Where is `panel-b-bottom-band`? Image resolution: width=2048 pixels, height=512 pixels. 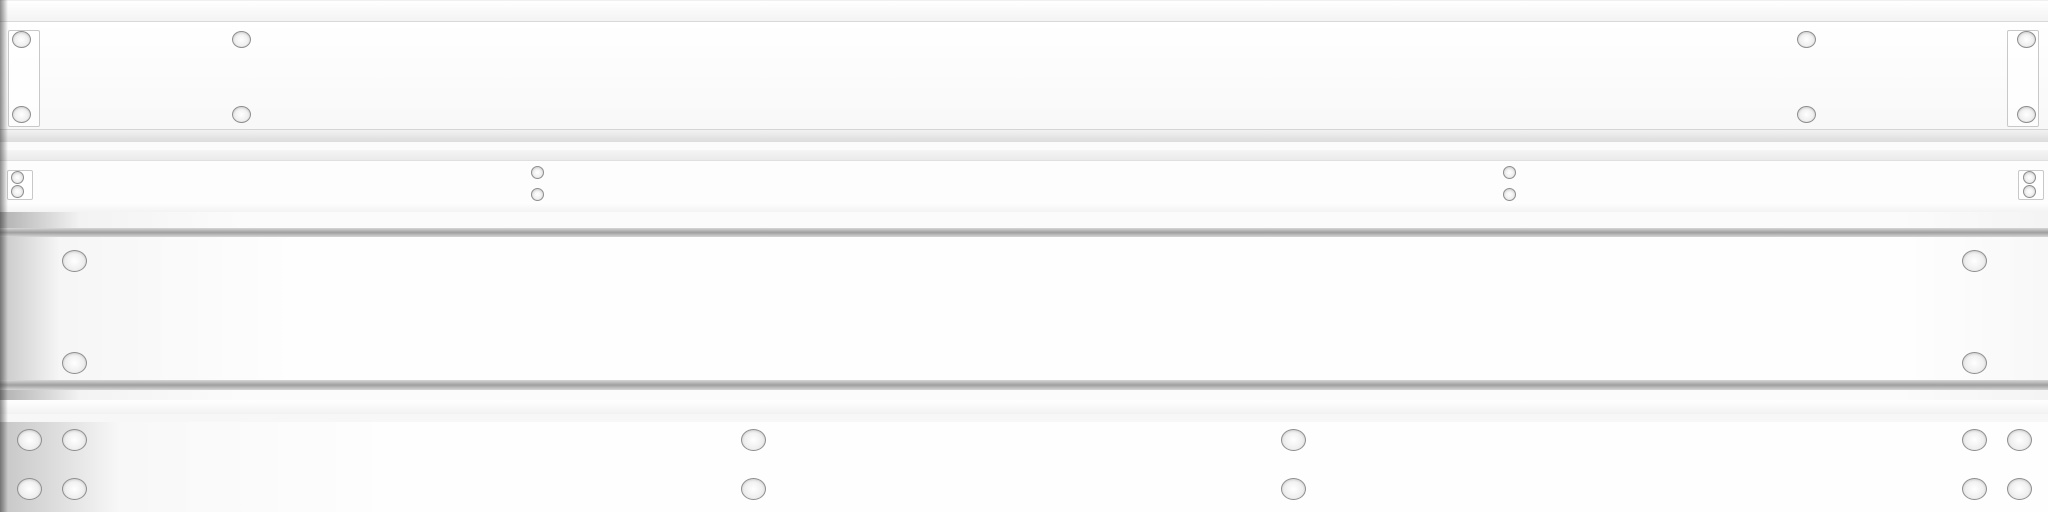
panel-b-bottom-band is located at coordinates (1024, 207).